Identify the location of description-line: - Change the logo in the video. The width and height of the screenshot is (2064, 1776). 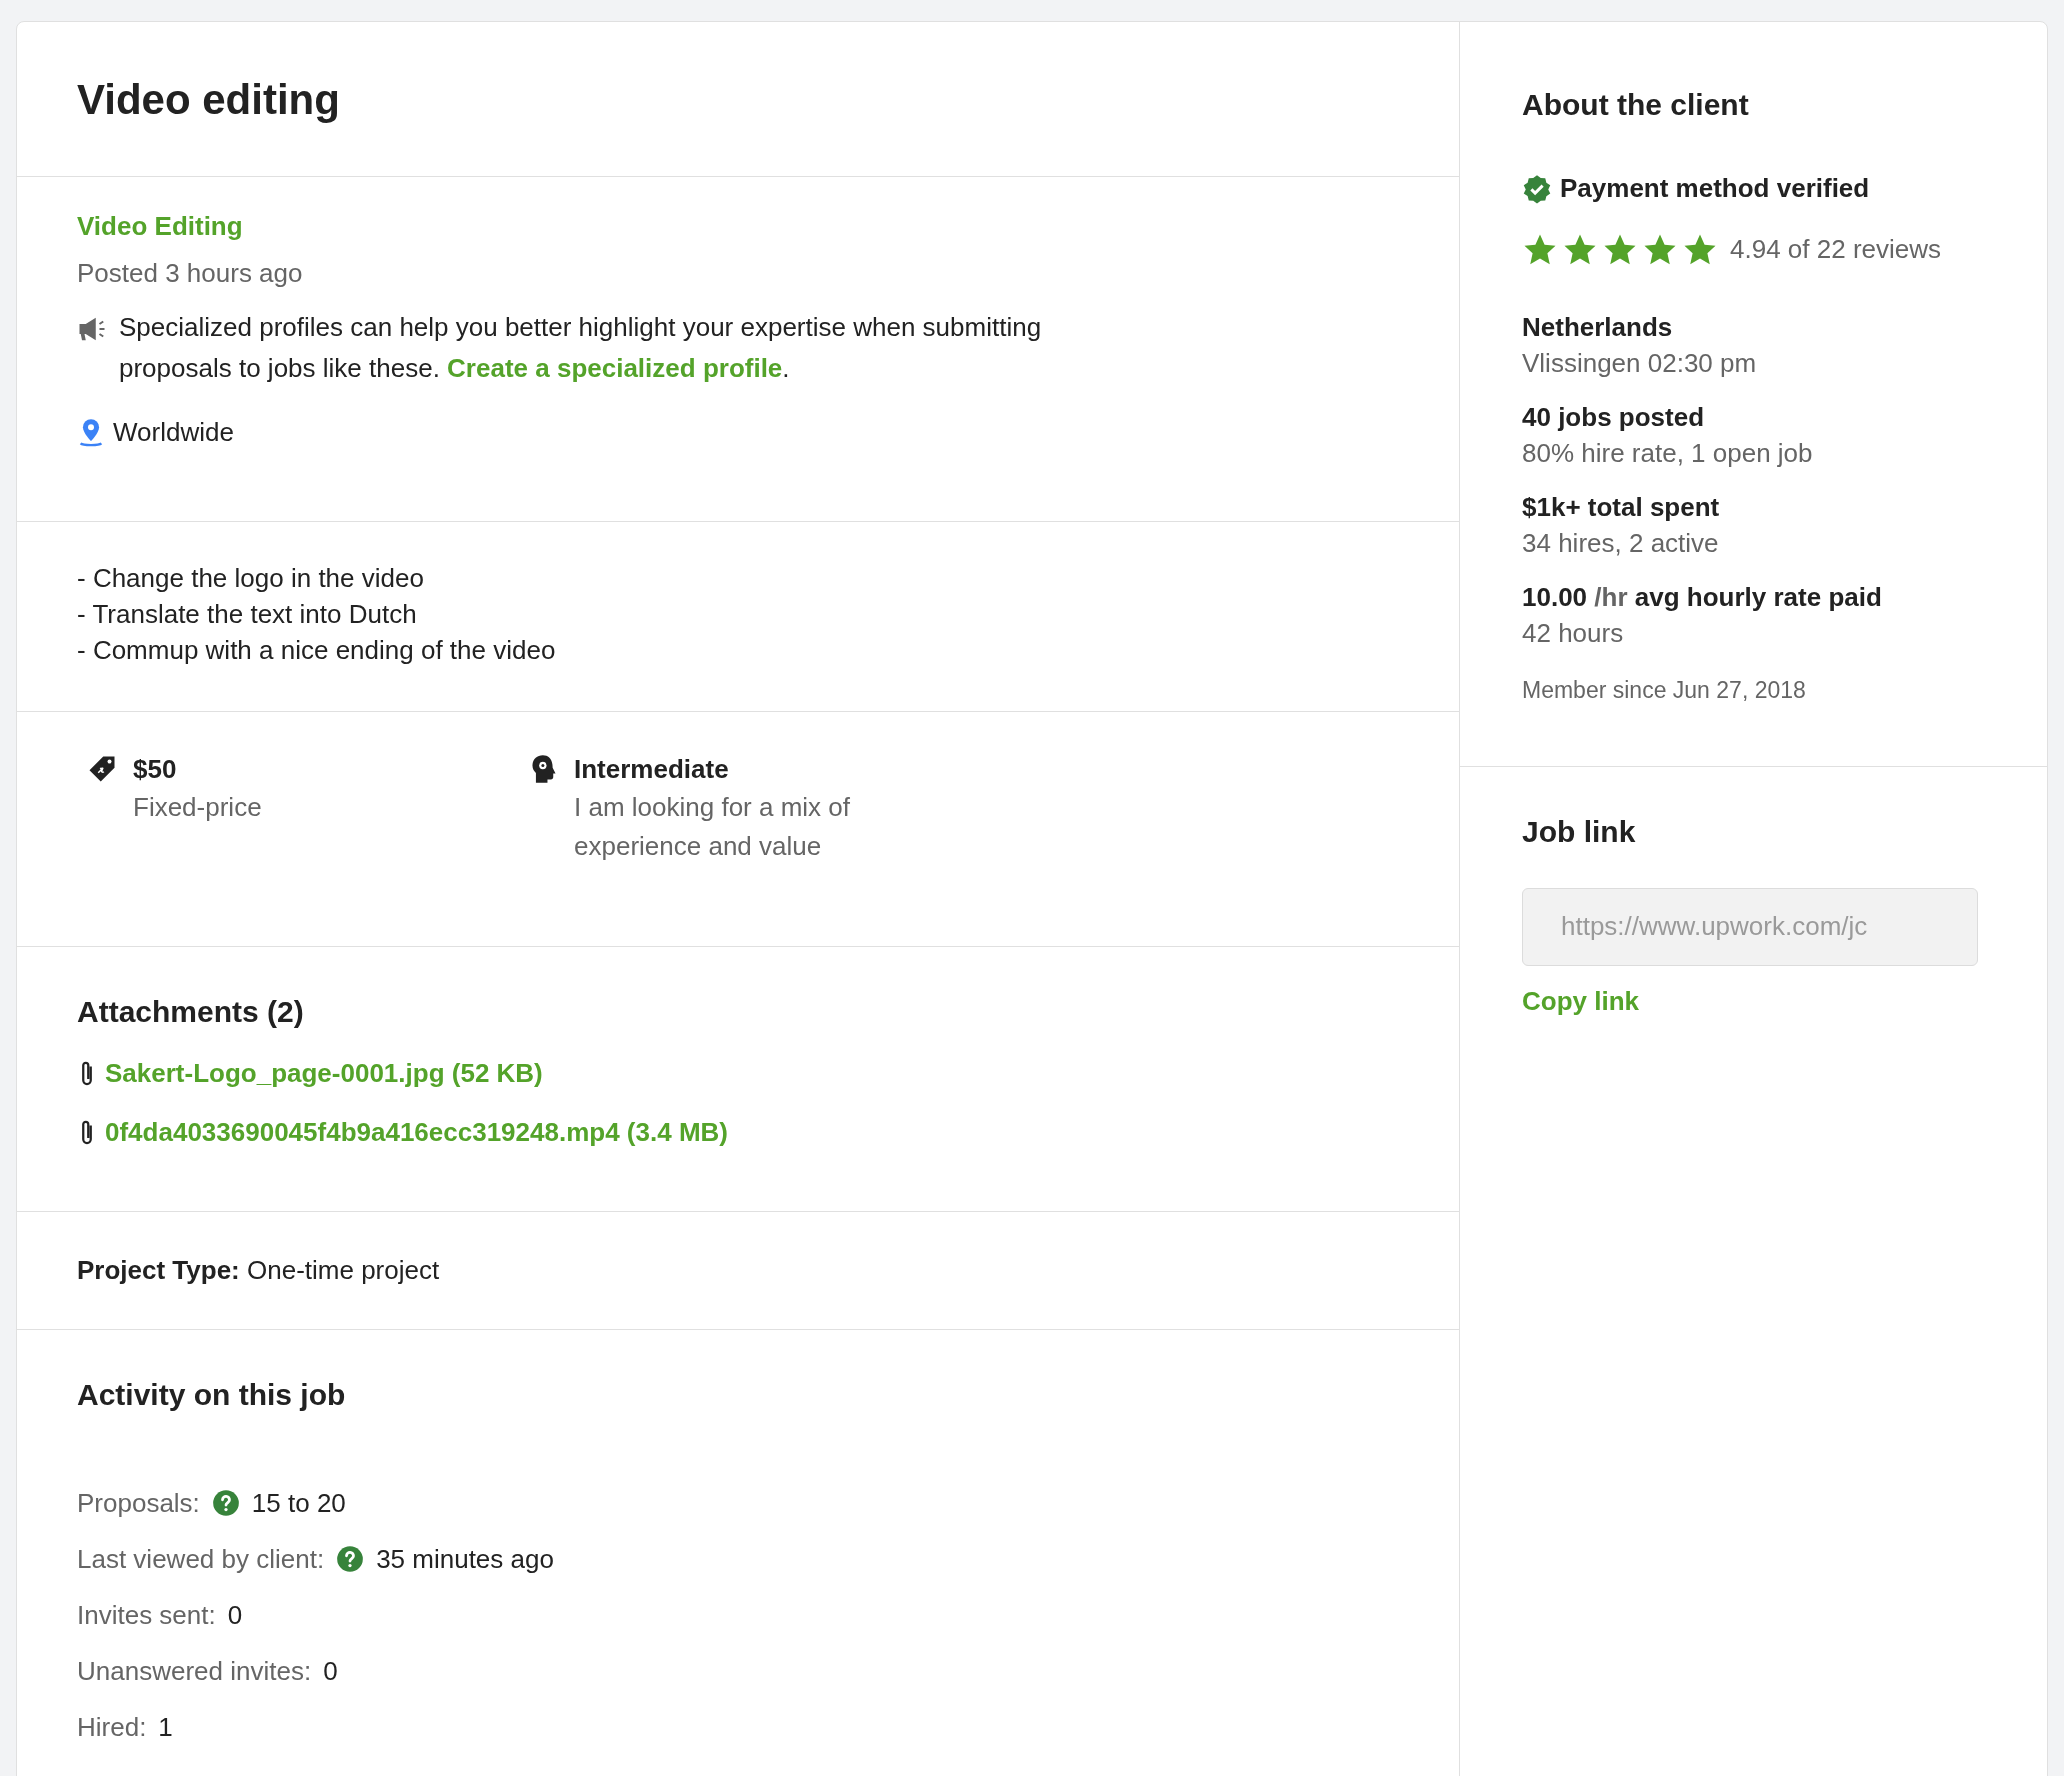
(250, 578).